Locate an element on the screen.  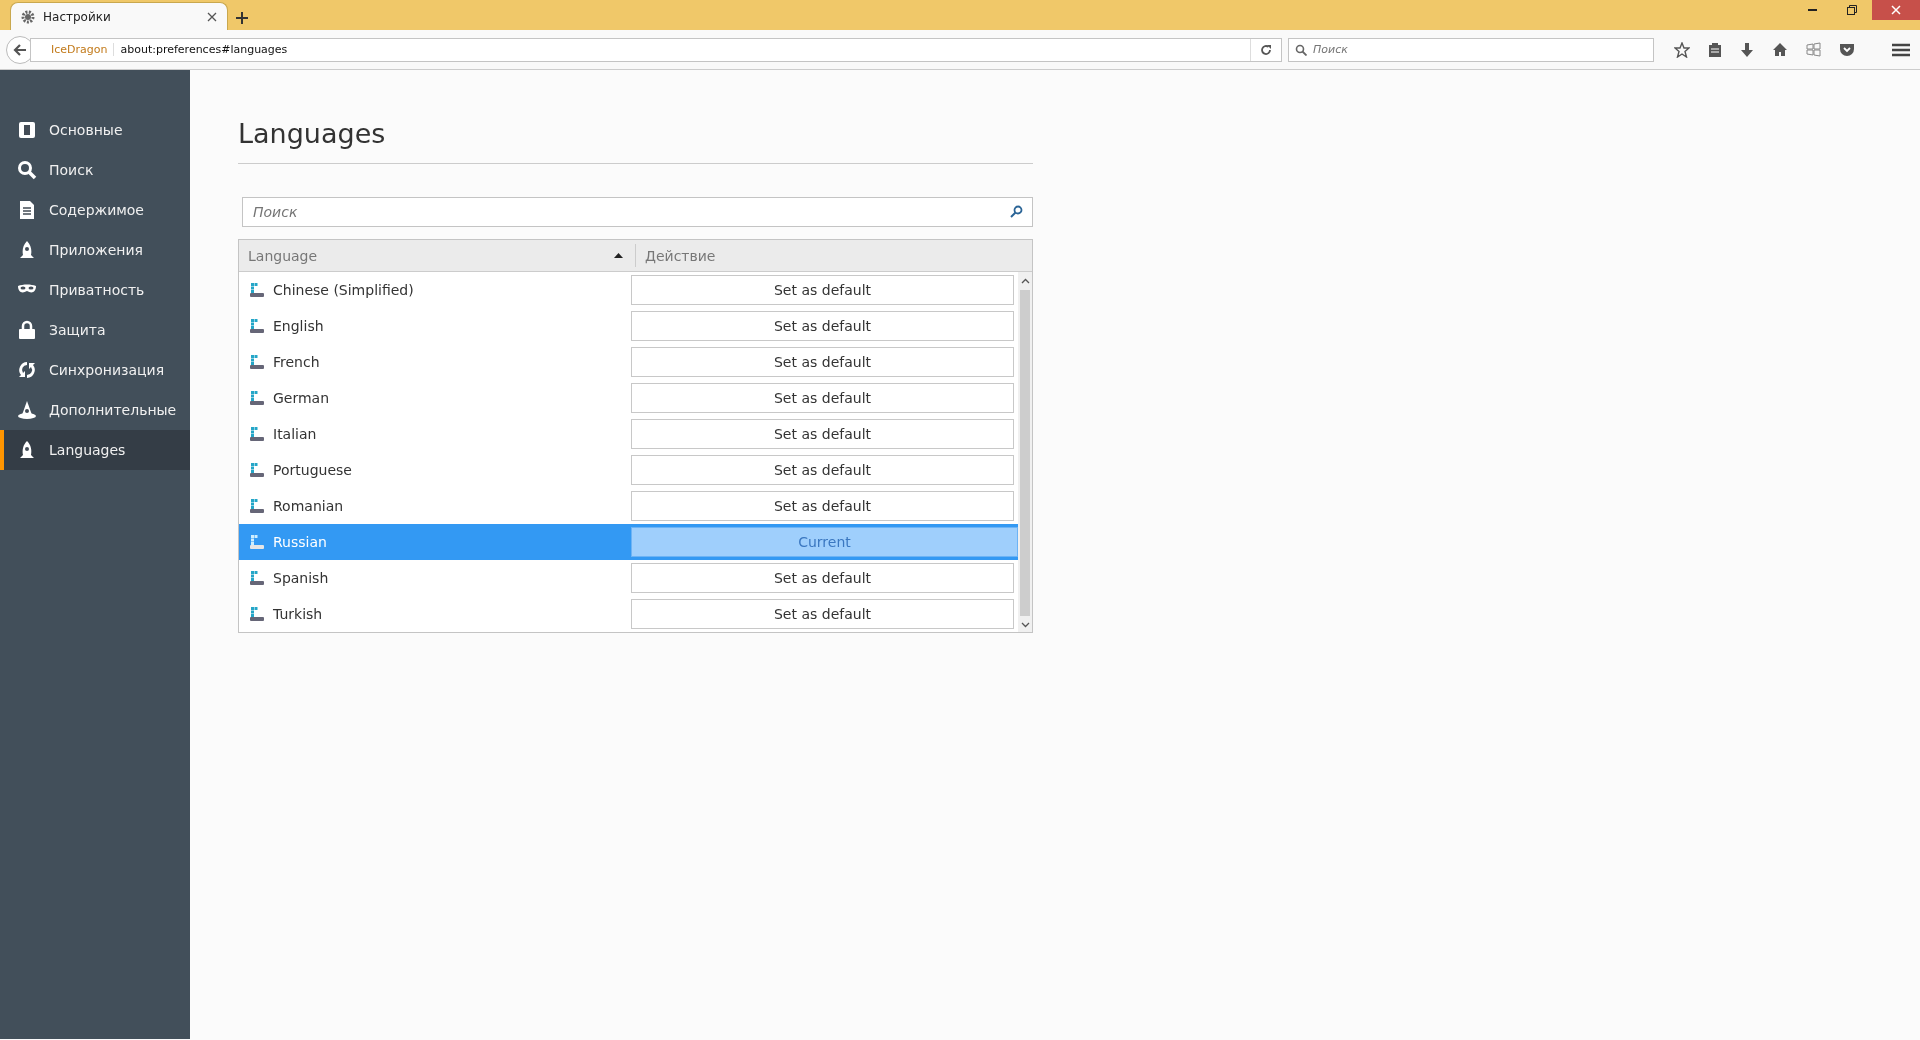
language-name: Portuguese is located at coordinates (312, 470).